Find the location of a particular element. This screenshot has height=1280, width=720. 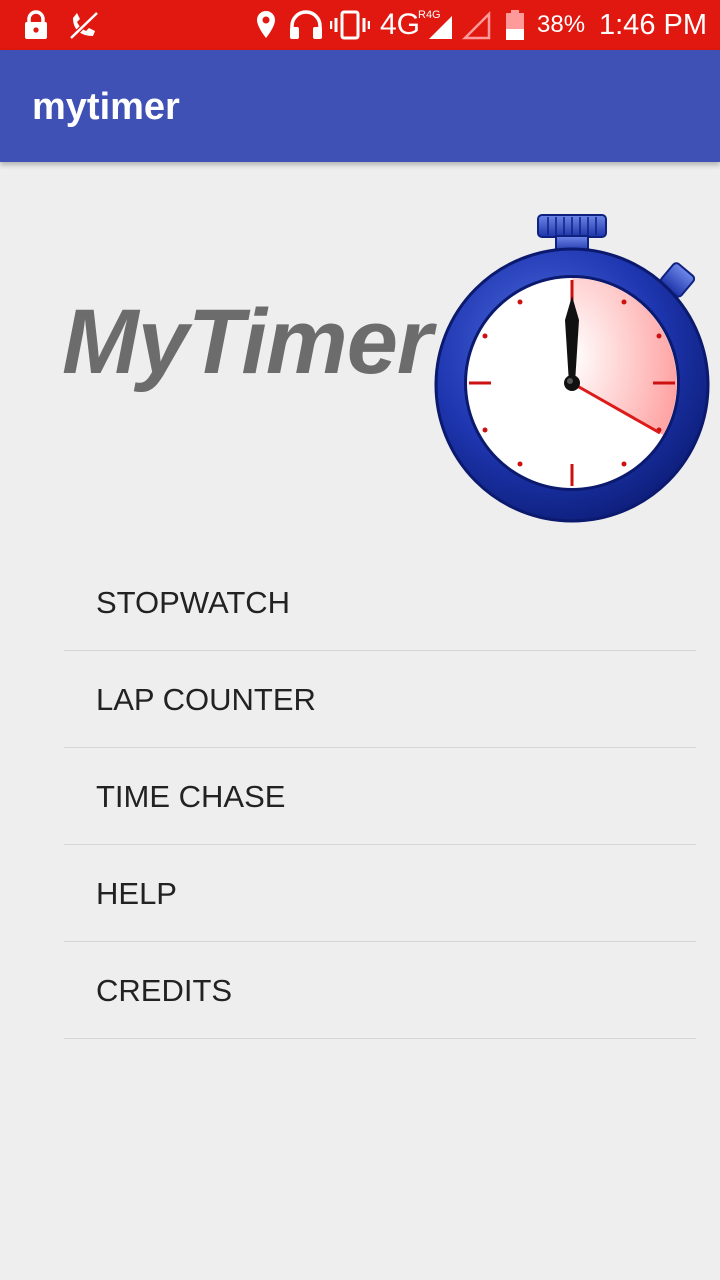

app-bar: mytimer is located at coordinates (360, 106).